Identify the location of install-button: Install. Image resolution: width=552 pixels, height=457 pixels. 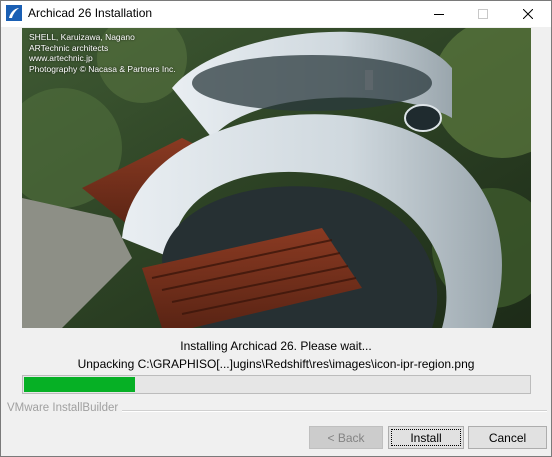
(426, 437).